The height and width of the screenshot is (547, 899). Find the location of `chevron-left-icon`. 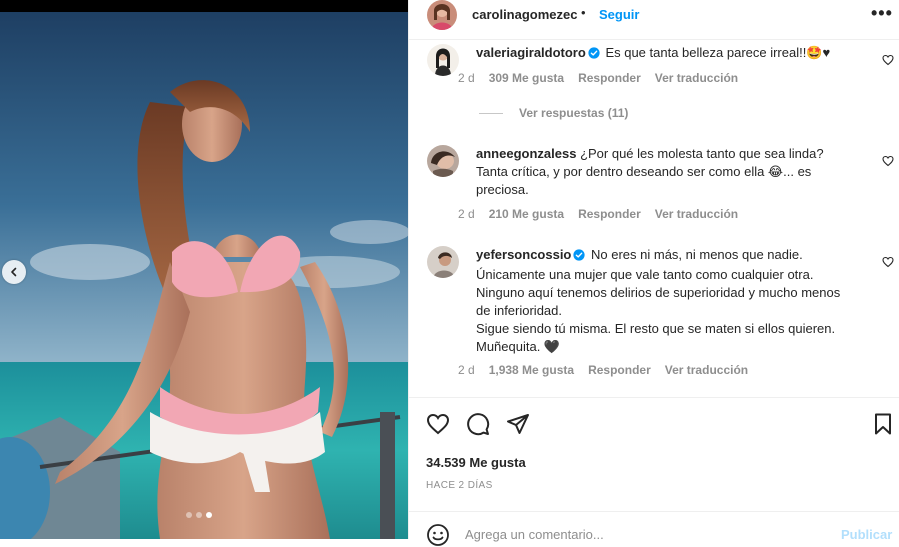

chevron-left-icon is located at coordinates (14, 272).